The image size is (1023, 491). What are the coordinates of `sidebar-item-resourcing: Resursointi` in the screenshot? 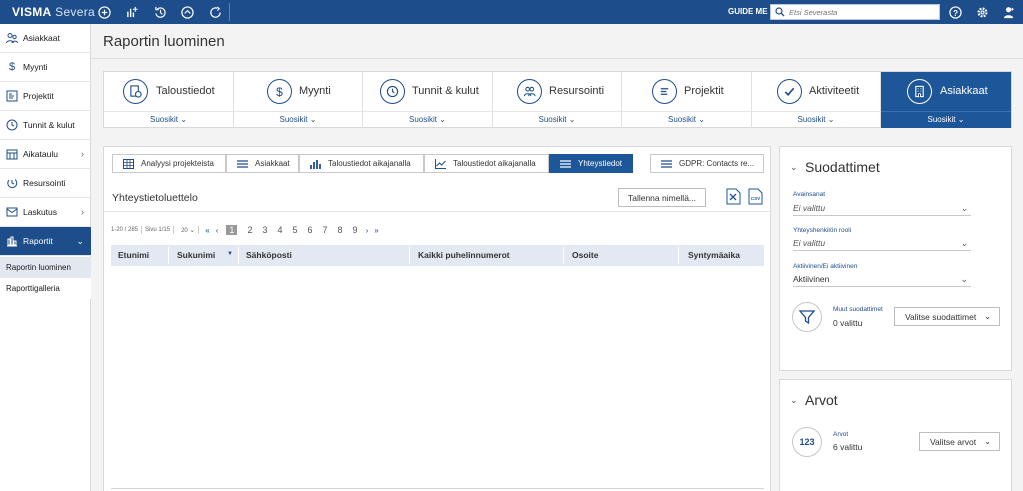 It's located at (45, 183).